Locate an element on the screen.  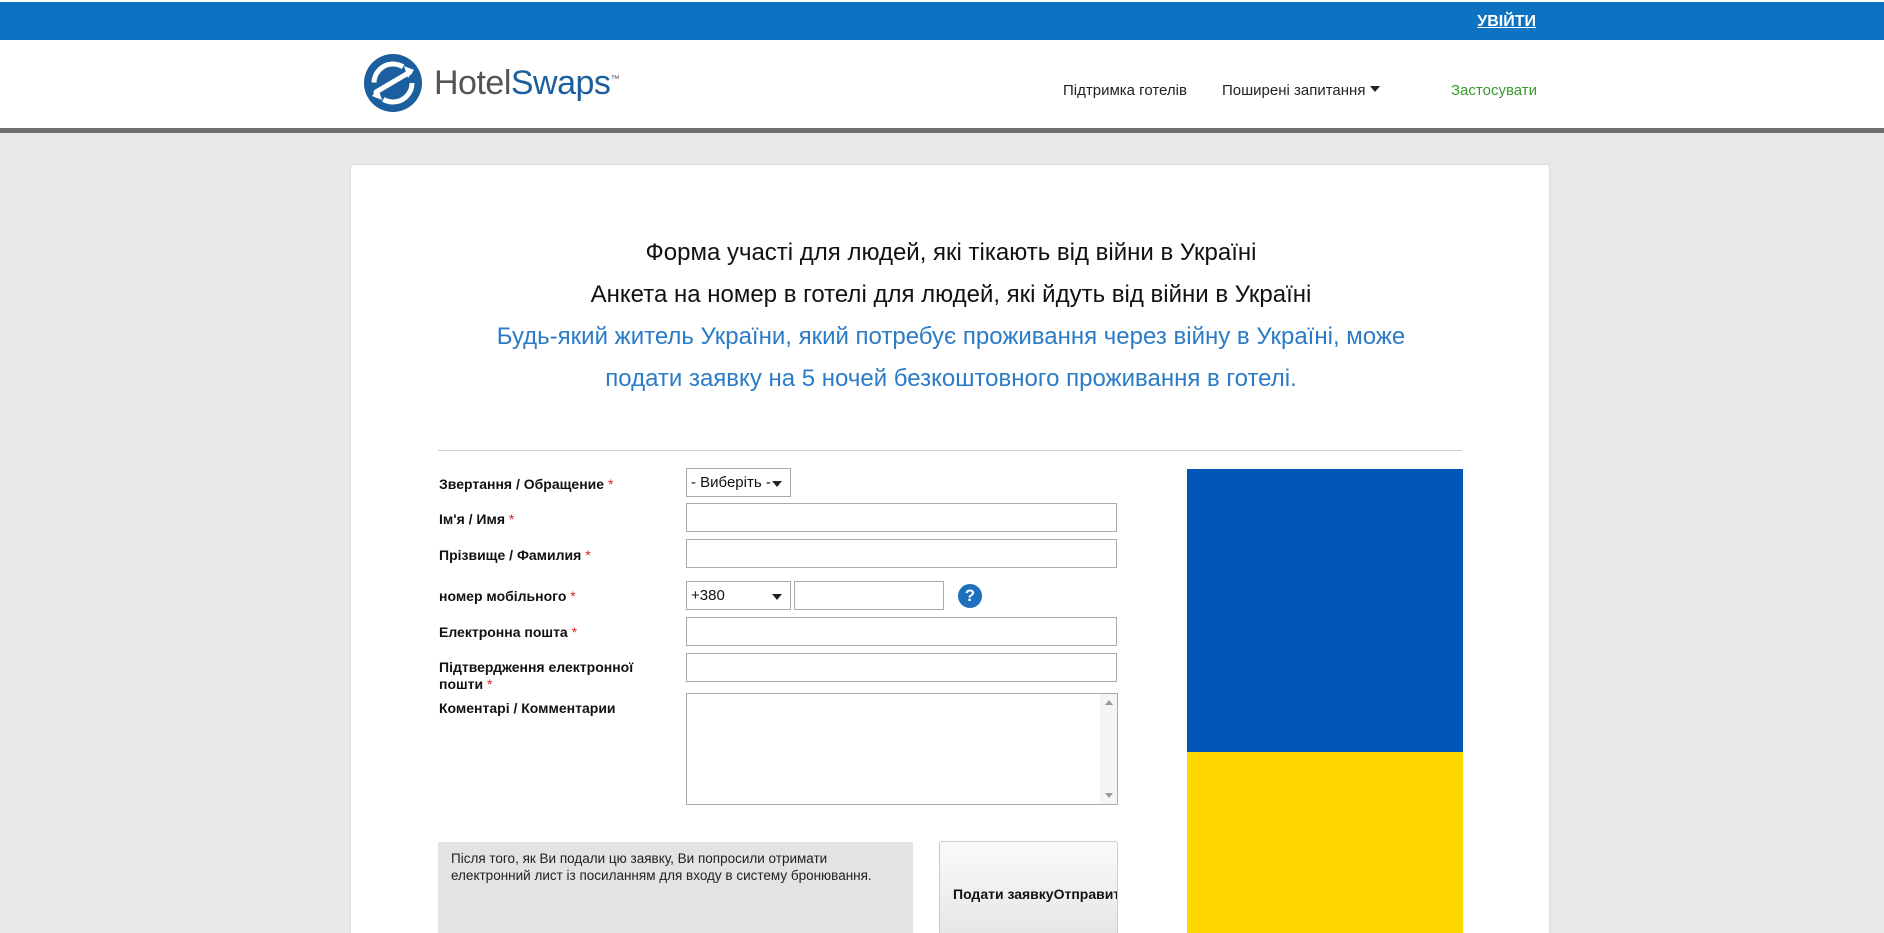
scrollbar is located at coordinates (1108, 749).